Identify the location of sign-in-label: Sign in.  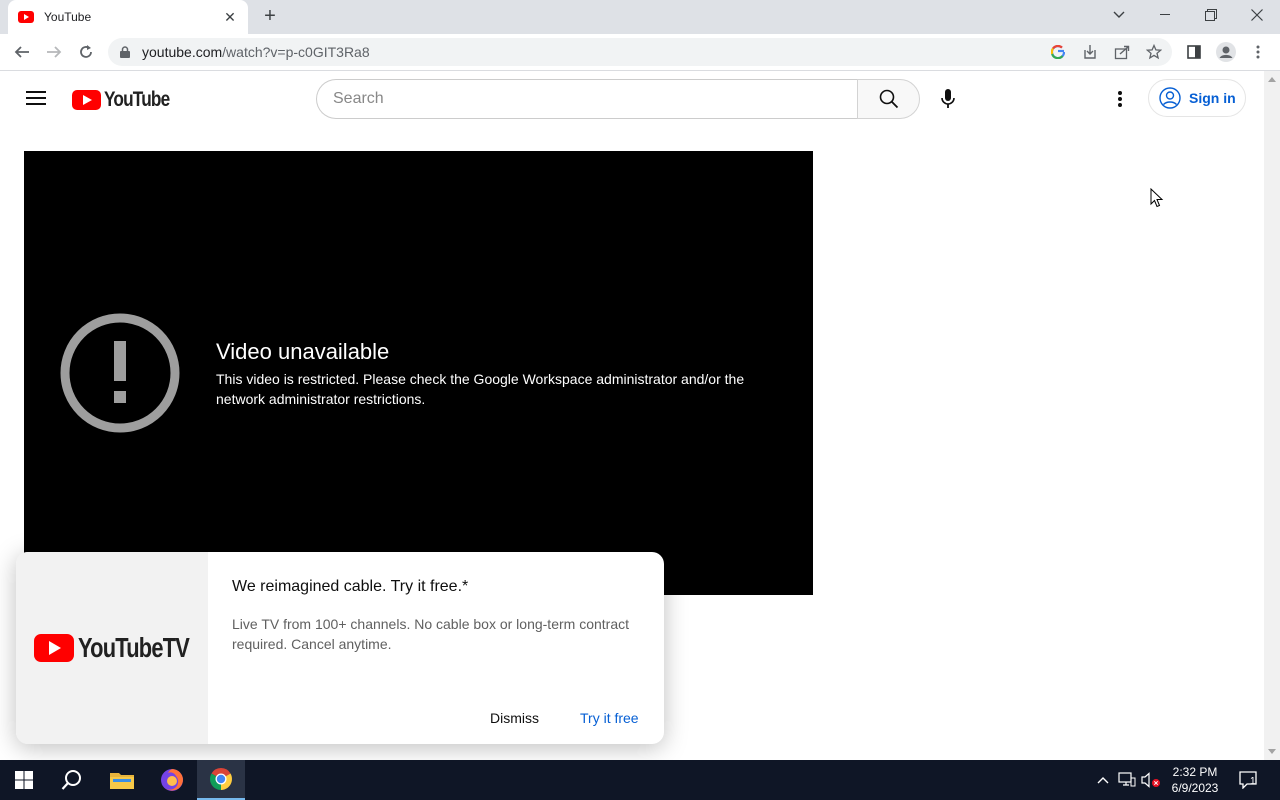
(1212, 98).